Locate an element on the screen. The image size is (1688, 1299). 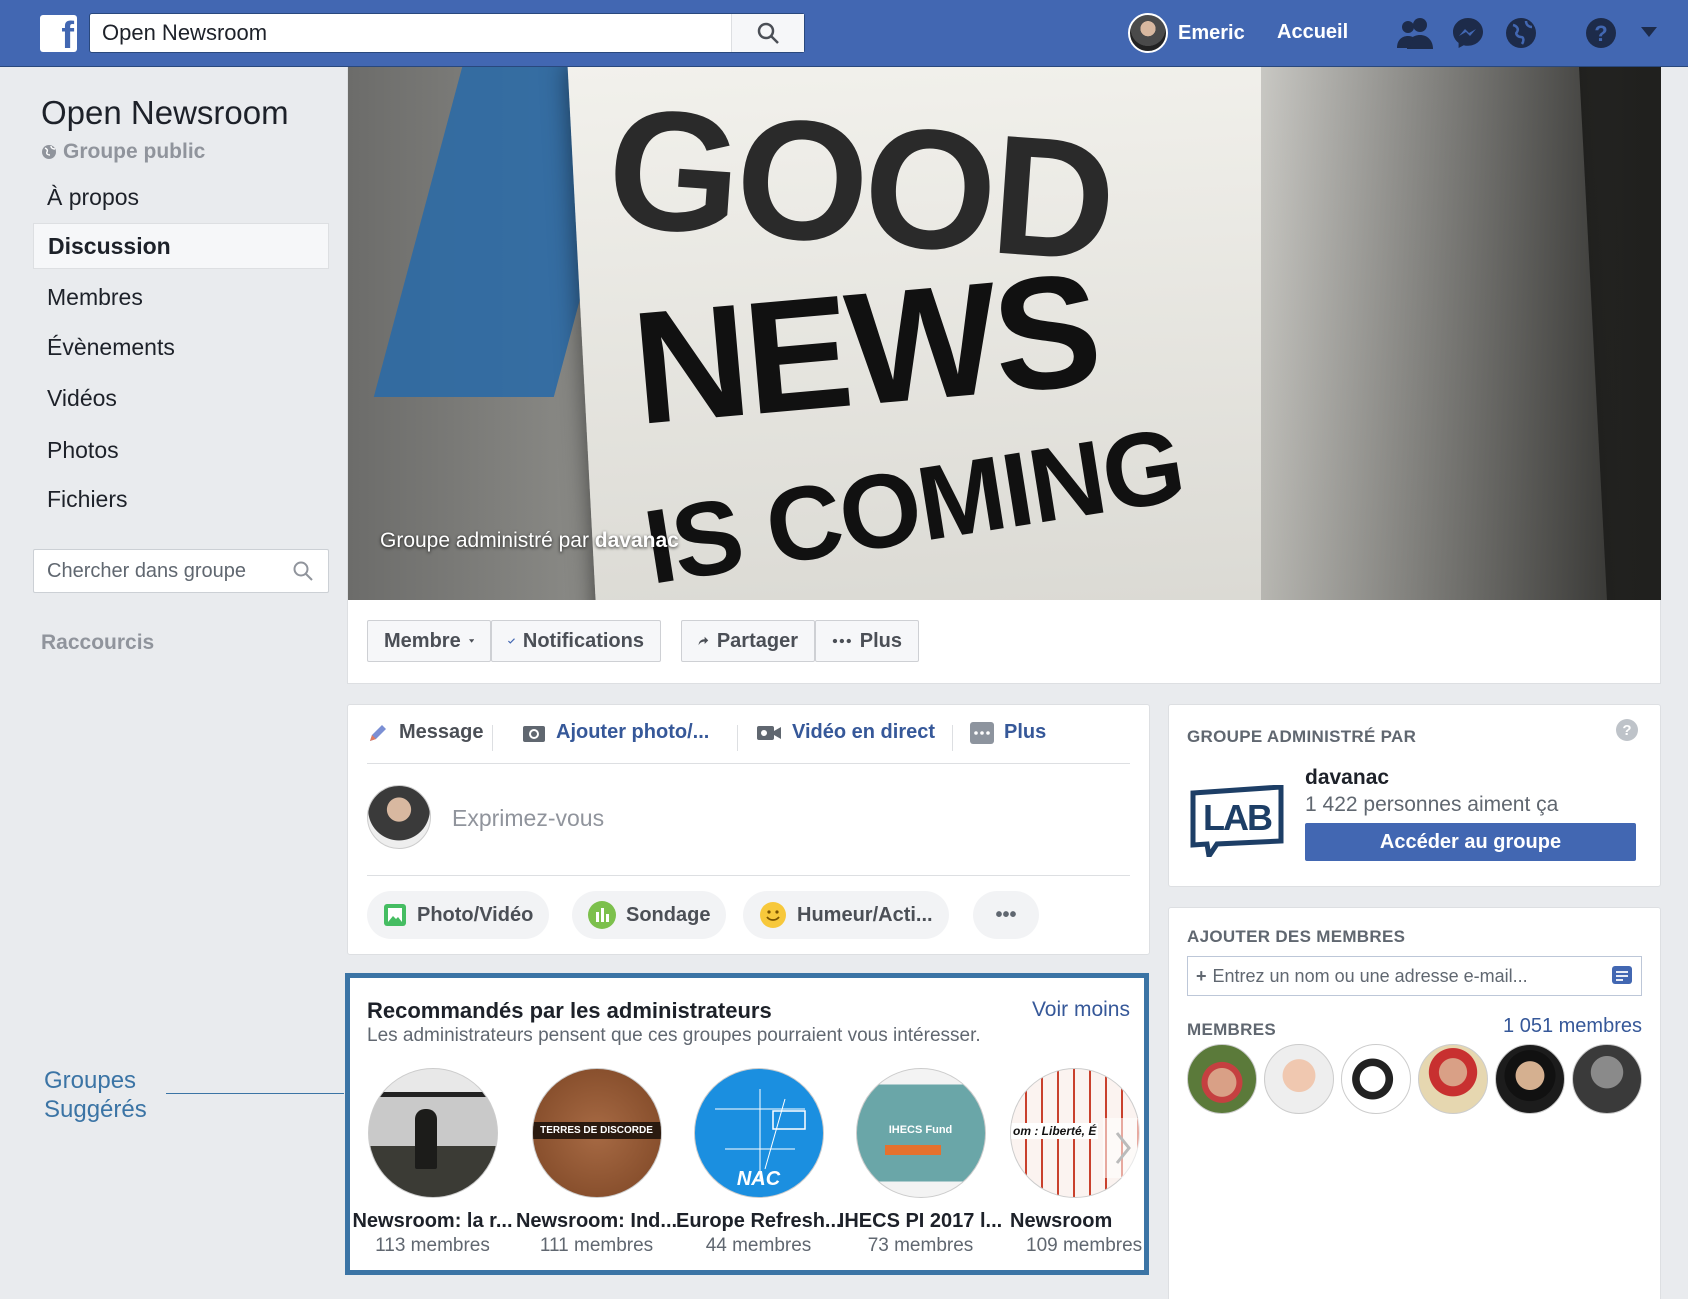
suggested-group-photo is located at coordinates (432, 1133).